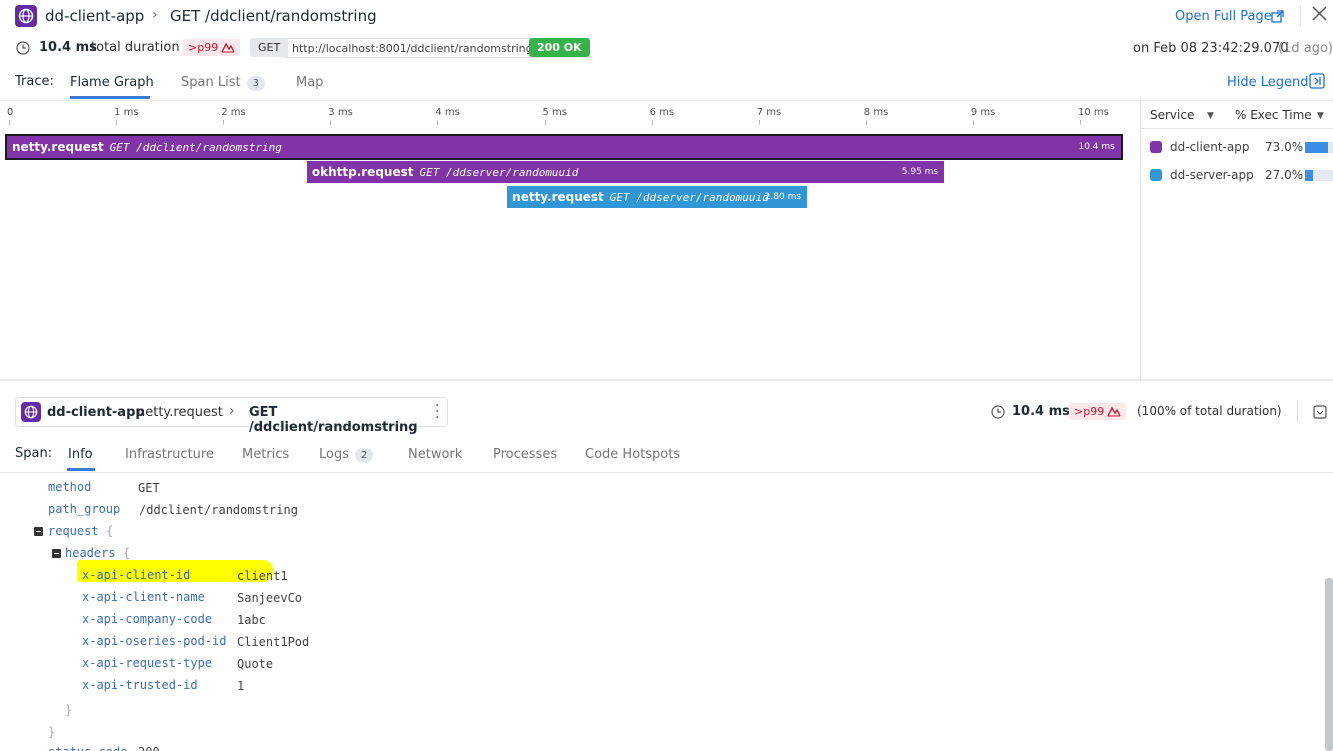 The image size is (1333, 751). I want to click on logs-count-badge: 2, so click(364, 455).